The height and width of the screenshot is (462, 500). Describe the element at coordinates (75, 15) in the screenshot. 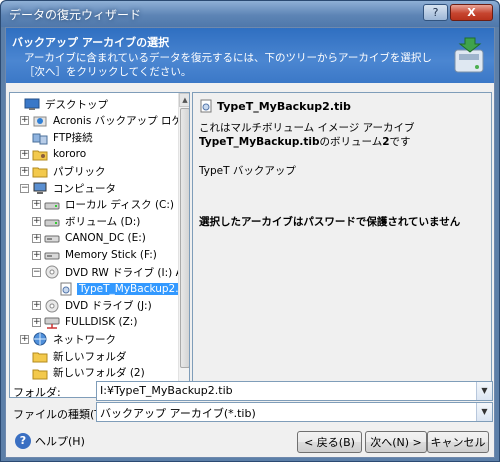

I see `window-title: データの復元ウィザード` at that location.